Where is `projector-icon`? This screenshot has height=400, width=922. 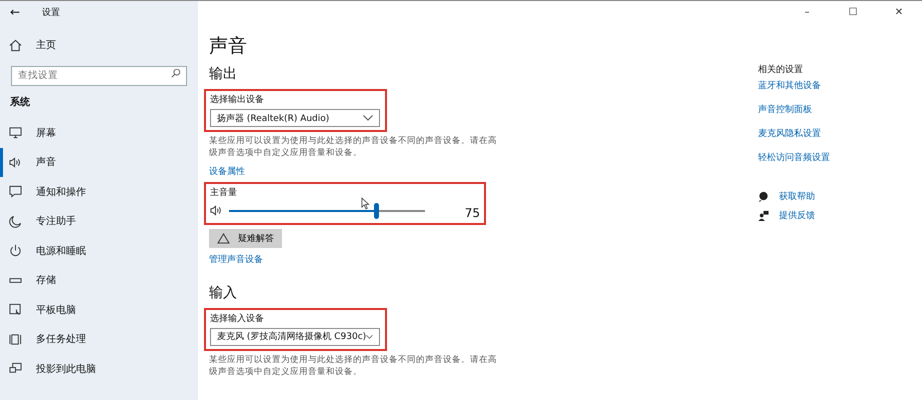 projector-icon is located at coordinates (15, 369).